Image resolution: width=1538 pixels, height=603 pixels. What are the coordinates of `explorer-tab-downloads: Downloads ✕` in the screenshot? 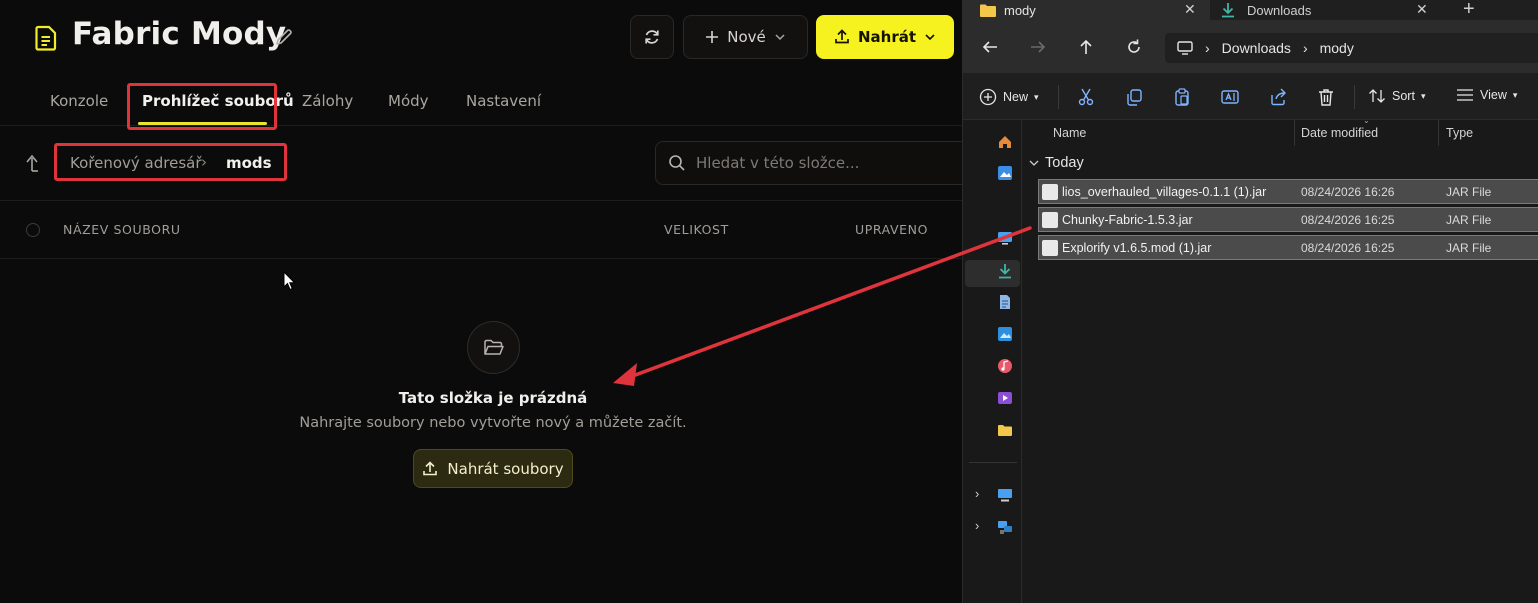 It's located at (1324, 10).